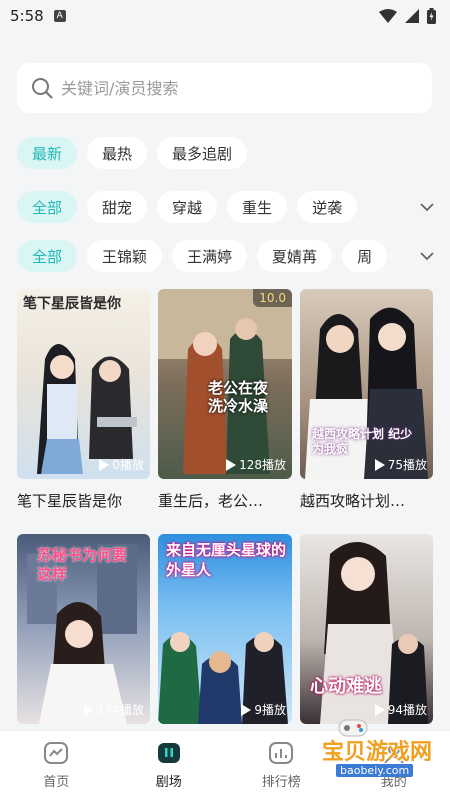 This screenshot has width=450, height=800. Describe the element at coordinates (82, 564) in the screenshot. I see `poster-title-text: 苏秘书为何要这样` at that location.